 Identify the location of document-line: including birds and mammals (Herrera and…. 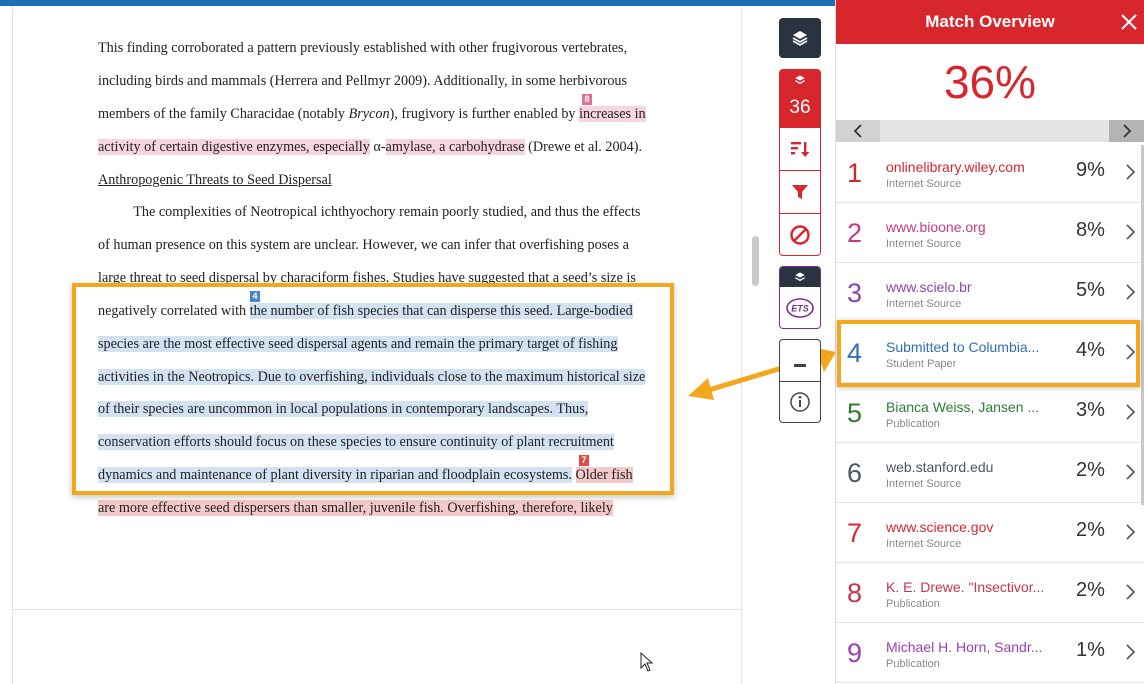
(362, 81).